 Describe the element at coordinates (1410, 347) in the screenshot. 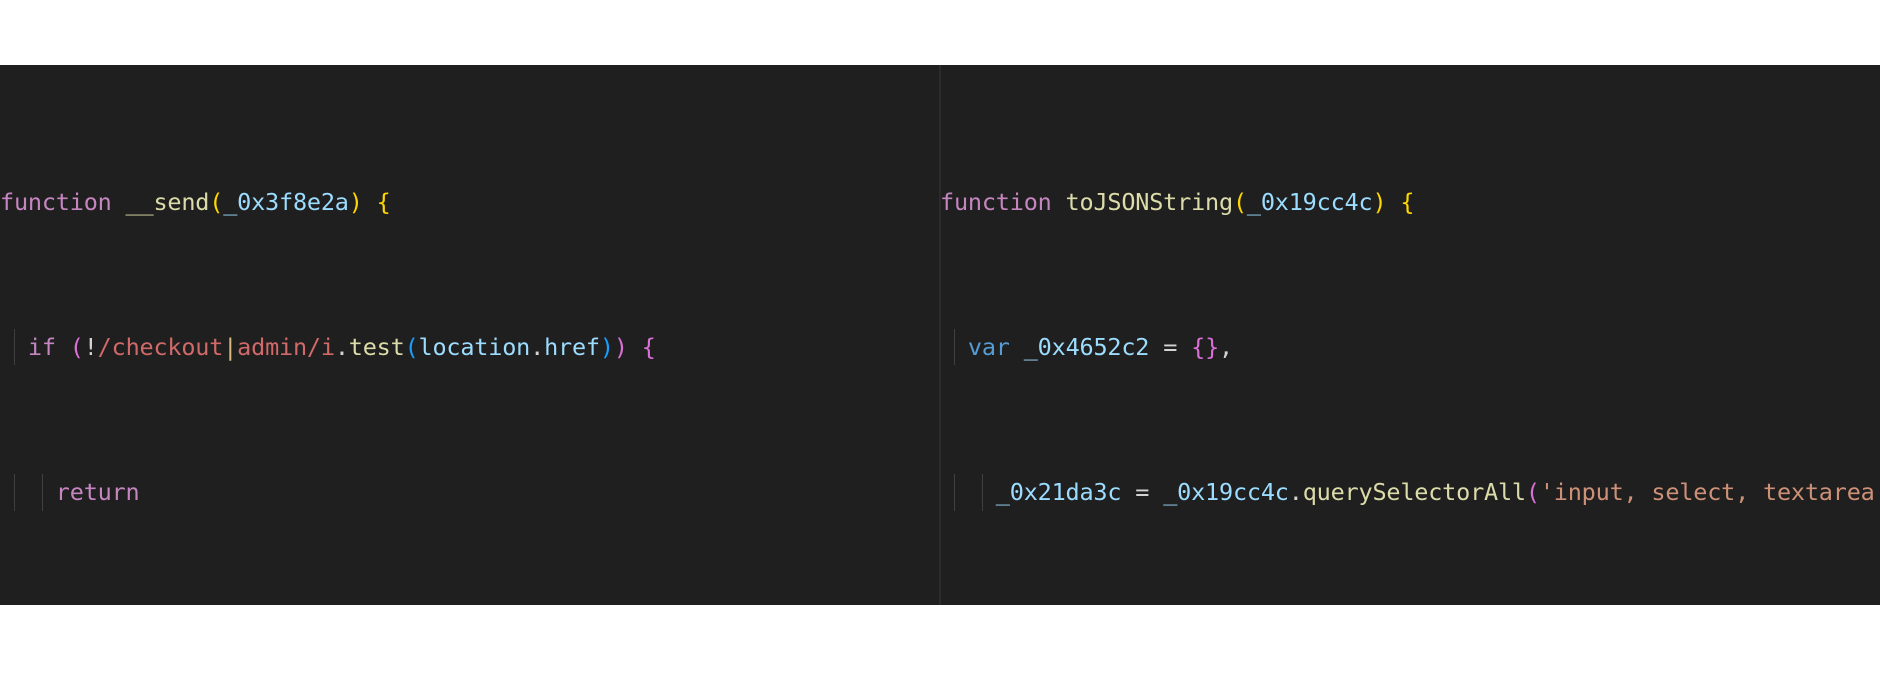

I see `code-line: var _0x4652c2 = {},` at that location.